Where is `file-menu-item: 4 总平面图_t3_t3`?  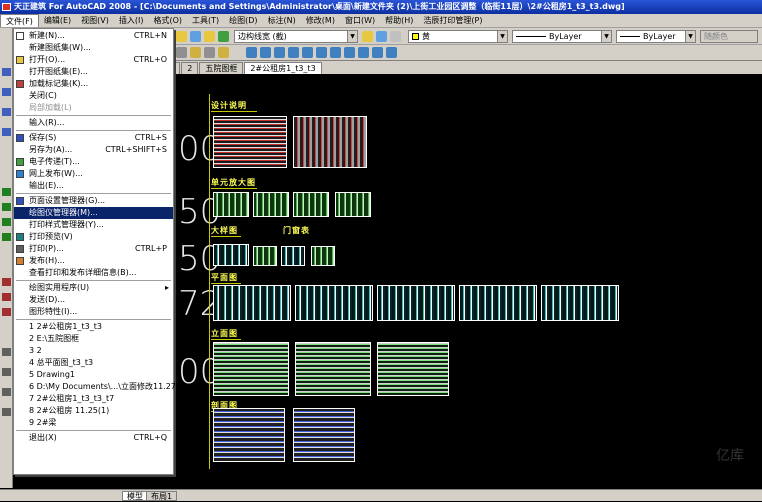
file-menu-item: 4 总平面图_t3_t3 is located at coordinates (93, 363).